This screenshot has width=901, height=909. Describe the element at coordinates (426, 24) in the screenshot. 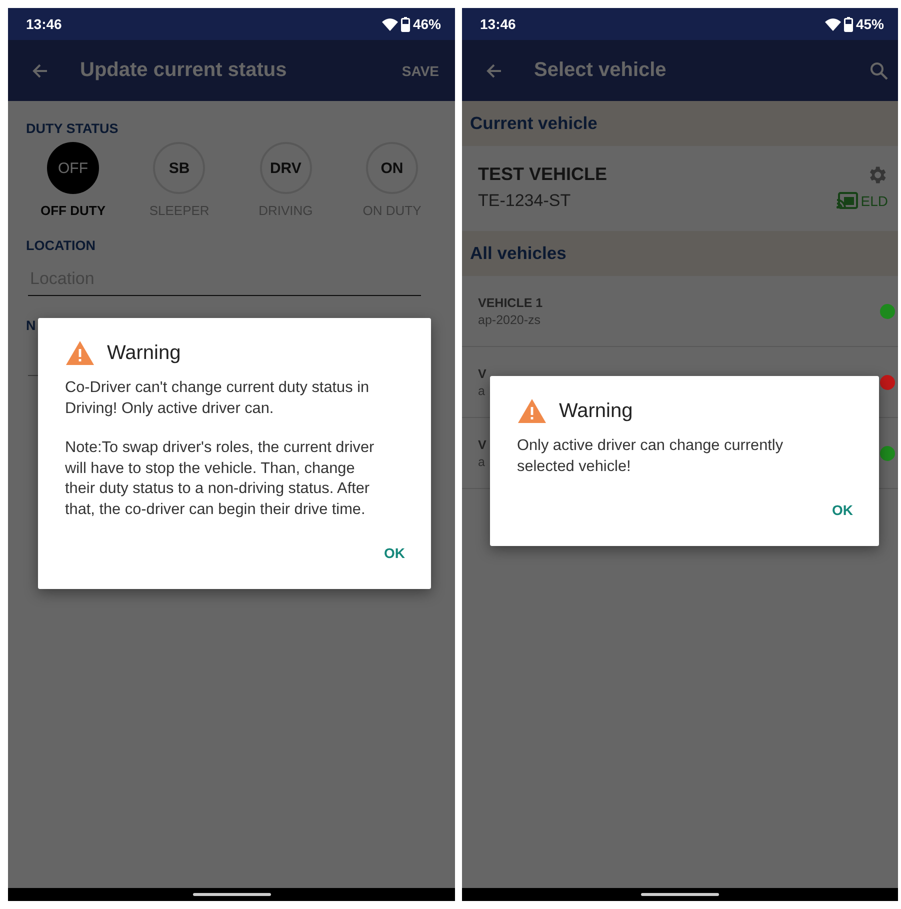

I see `battery-percent: 46%` at that location.